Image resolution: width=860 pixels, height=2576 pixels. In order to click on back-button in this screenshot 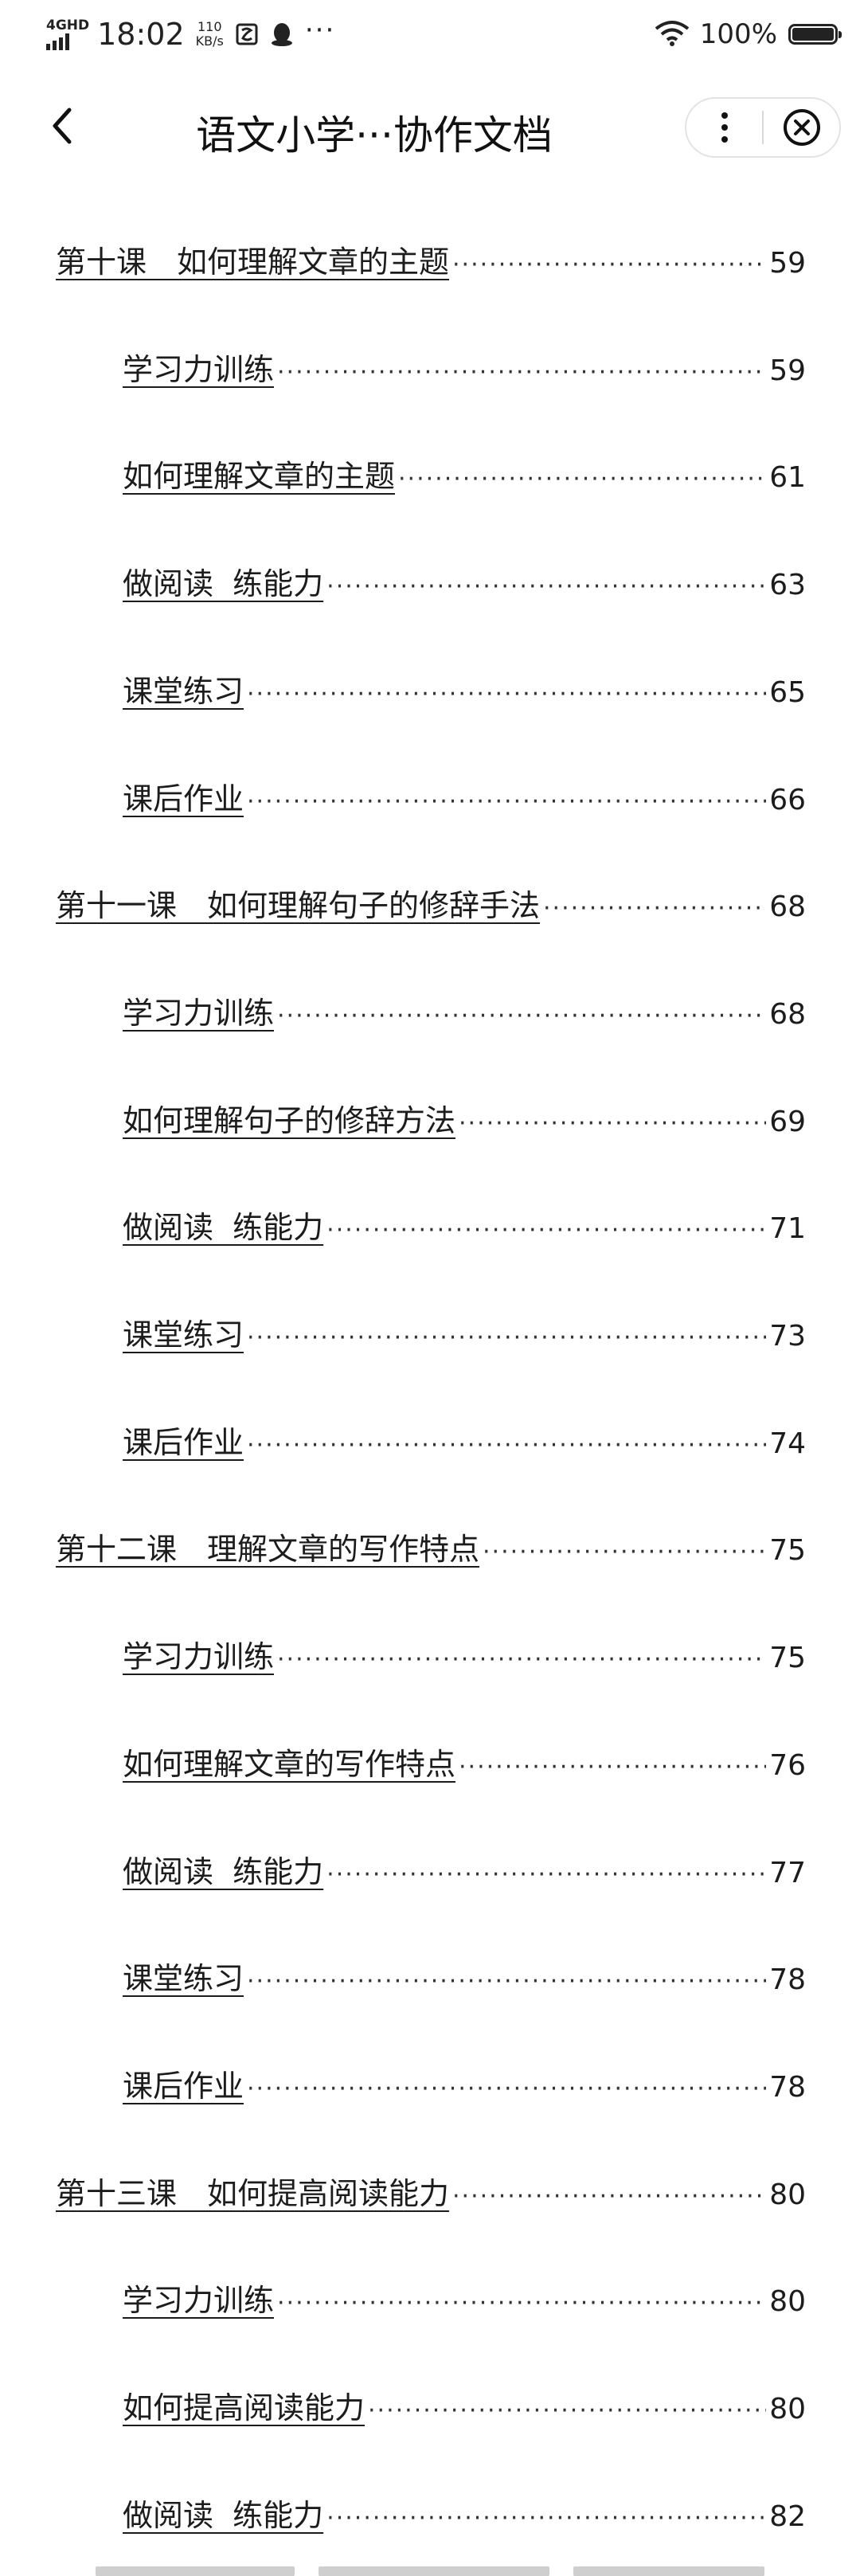, I will do `click(62, 126)`.